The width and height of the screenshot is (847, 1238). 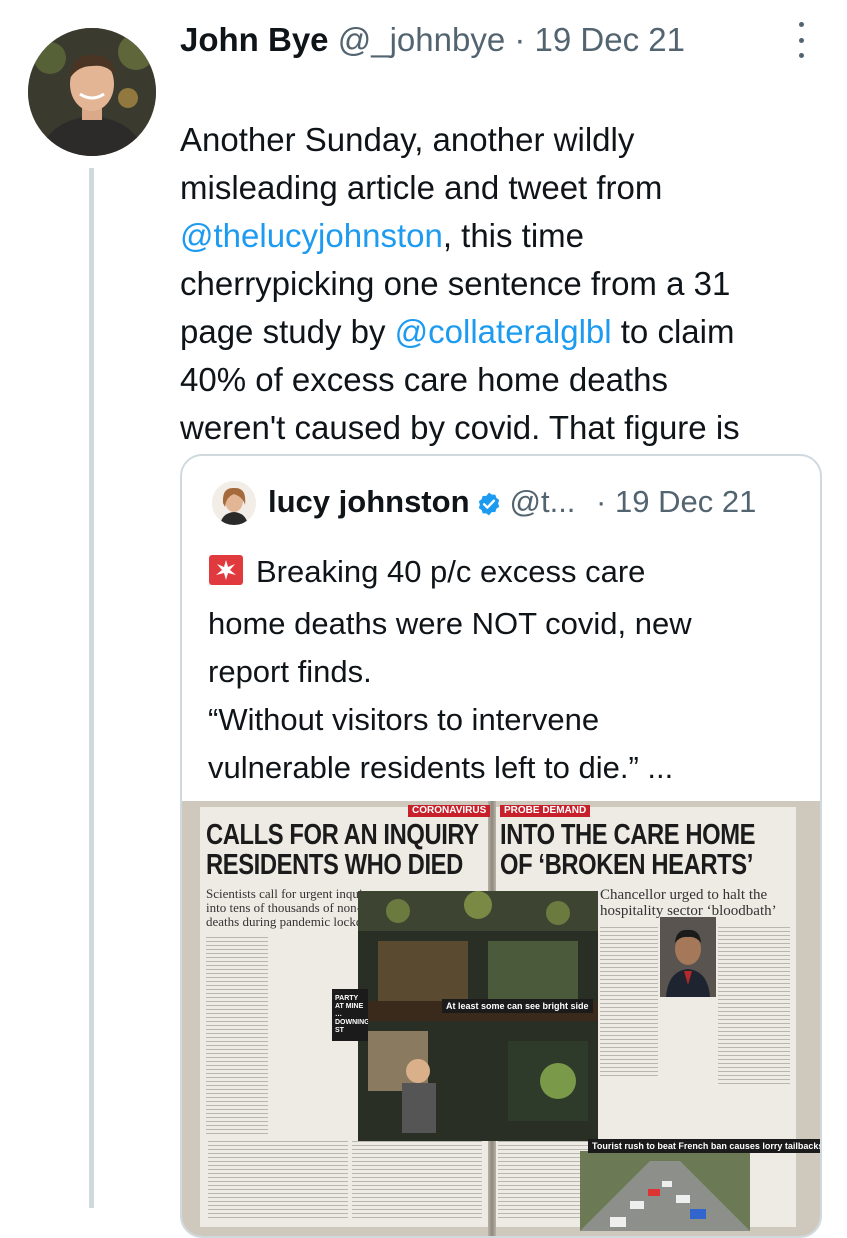 I want to click on police-light-icon, so click(x=226, y=576).